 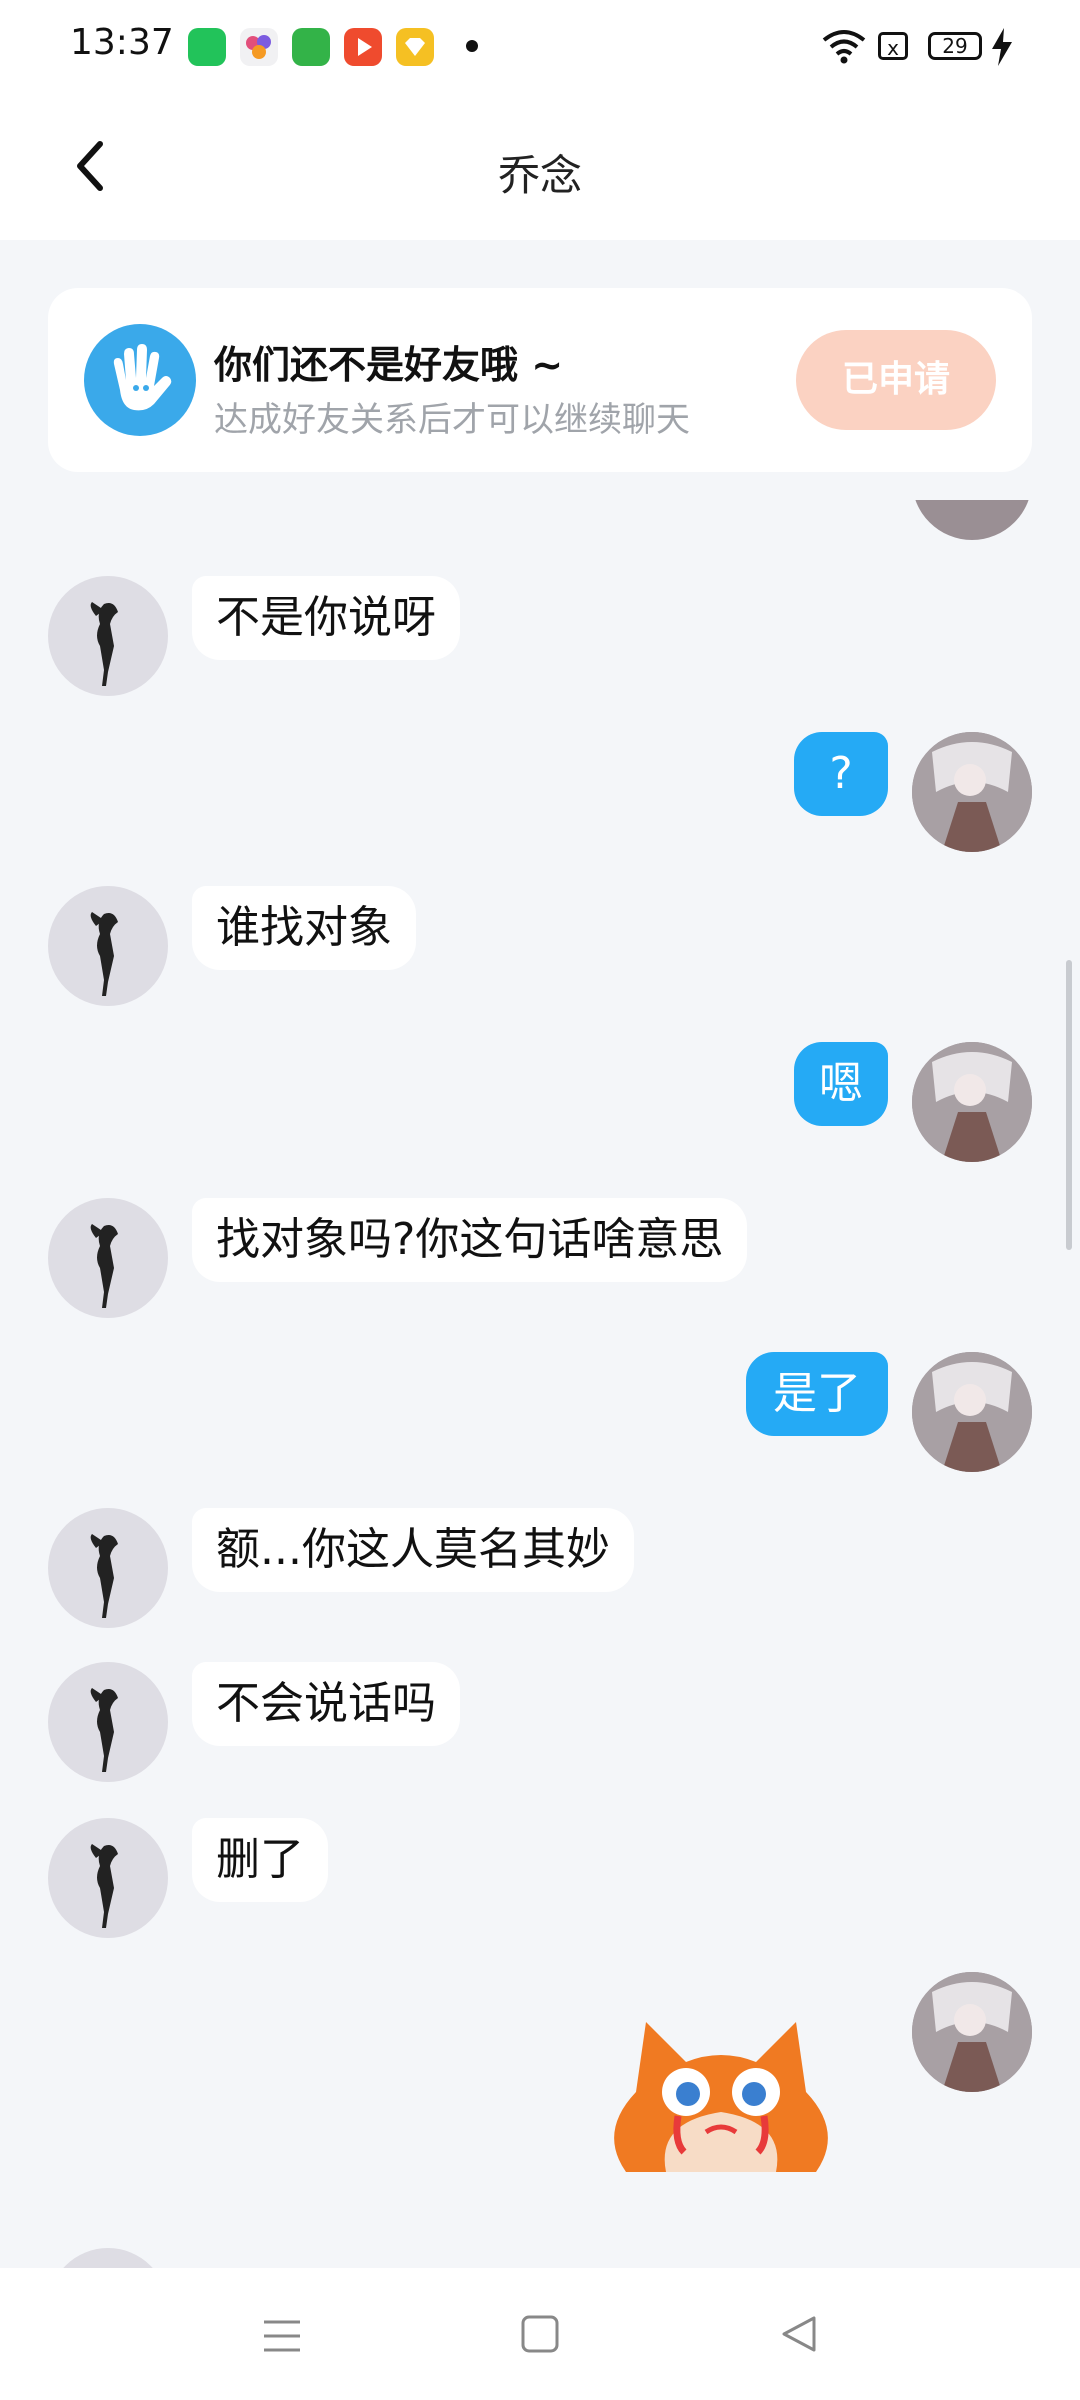 What do you see at coordinates (326, 1704) in the screenshot?
I see `message-bubble: 不会说话吗` at bounding box center [326, 1704].